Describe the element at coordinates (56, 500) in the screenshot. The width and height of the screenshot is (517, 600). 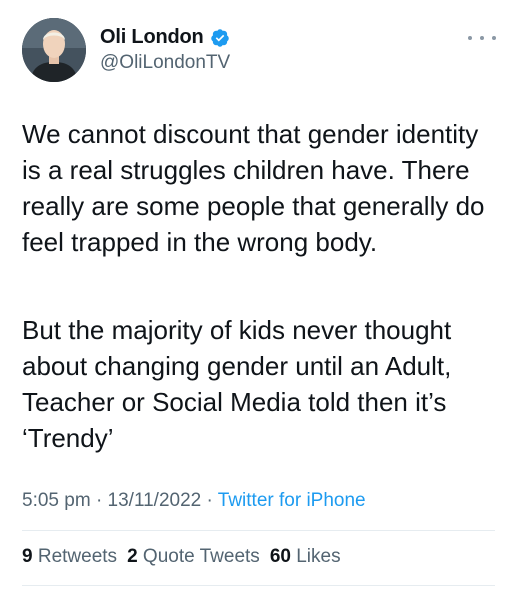
I see `tweet-time: 5:05 pm` at that location.